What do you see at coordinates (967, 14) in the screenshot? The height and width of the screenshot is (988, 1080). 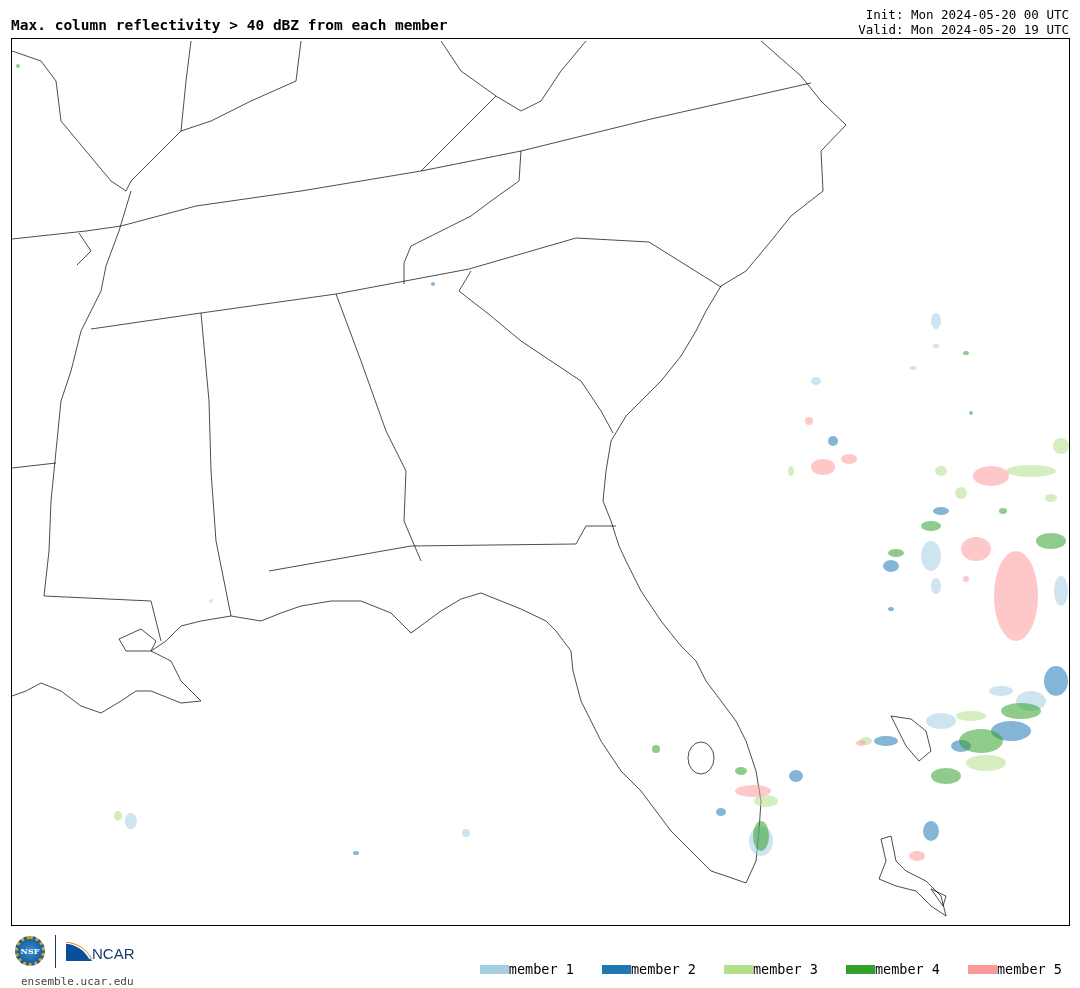 I see `init-time: Init: Mon 2024-05-20 00 UTC` at bounding box center [967, 14].